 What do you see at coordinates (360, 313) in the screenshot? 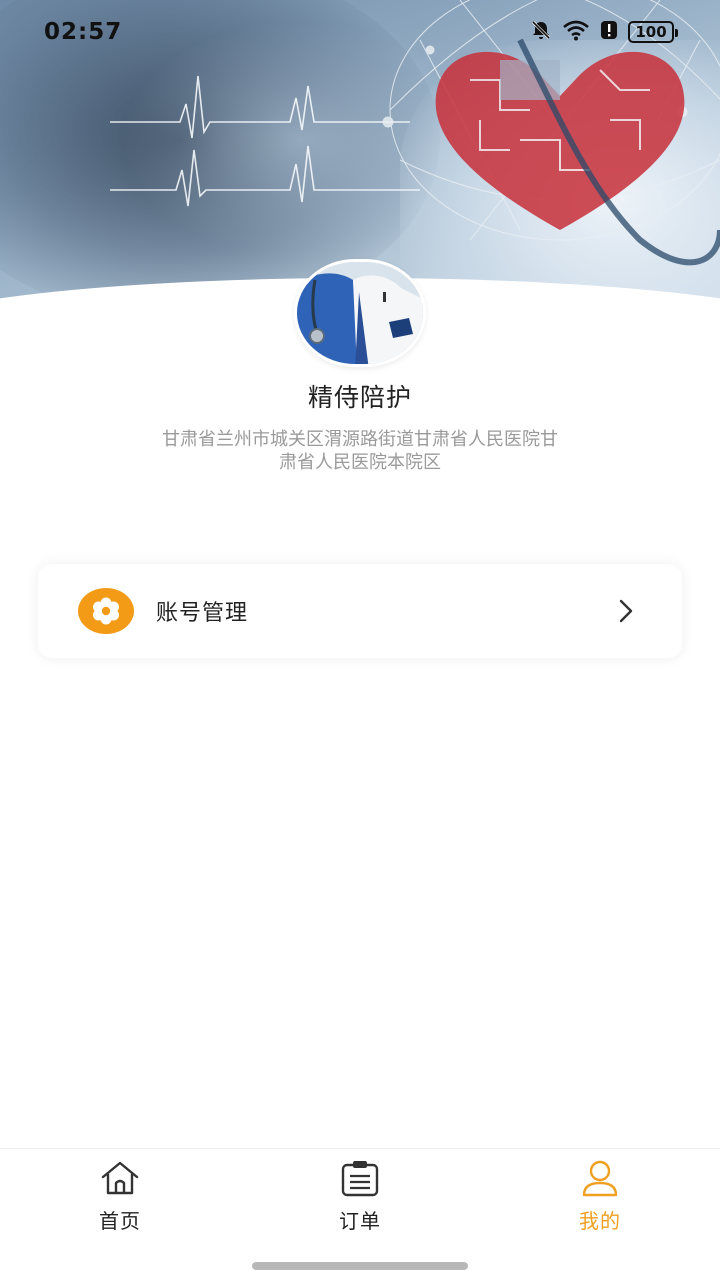
I see `avatar` at bounding box center [360, 313].